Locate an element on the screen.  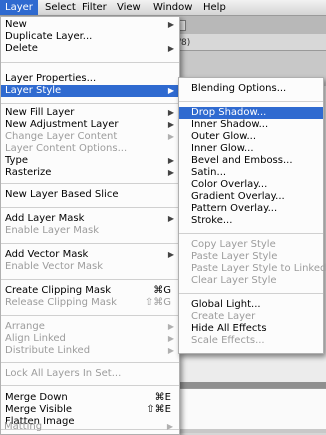
menu-item-distribute-linked: Distribute Linked ▶ is located at coordinates (89, 350).